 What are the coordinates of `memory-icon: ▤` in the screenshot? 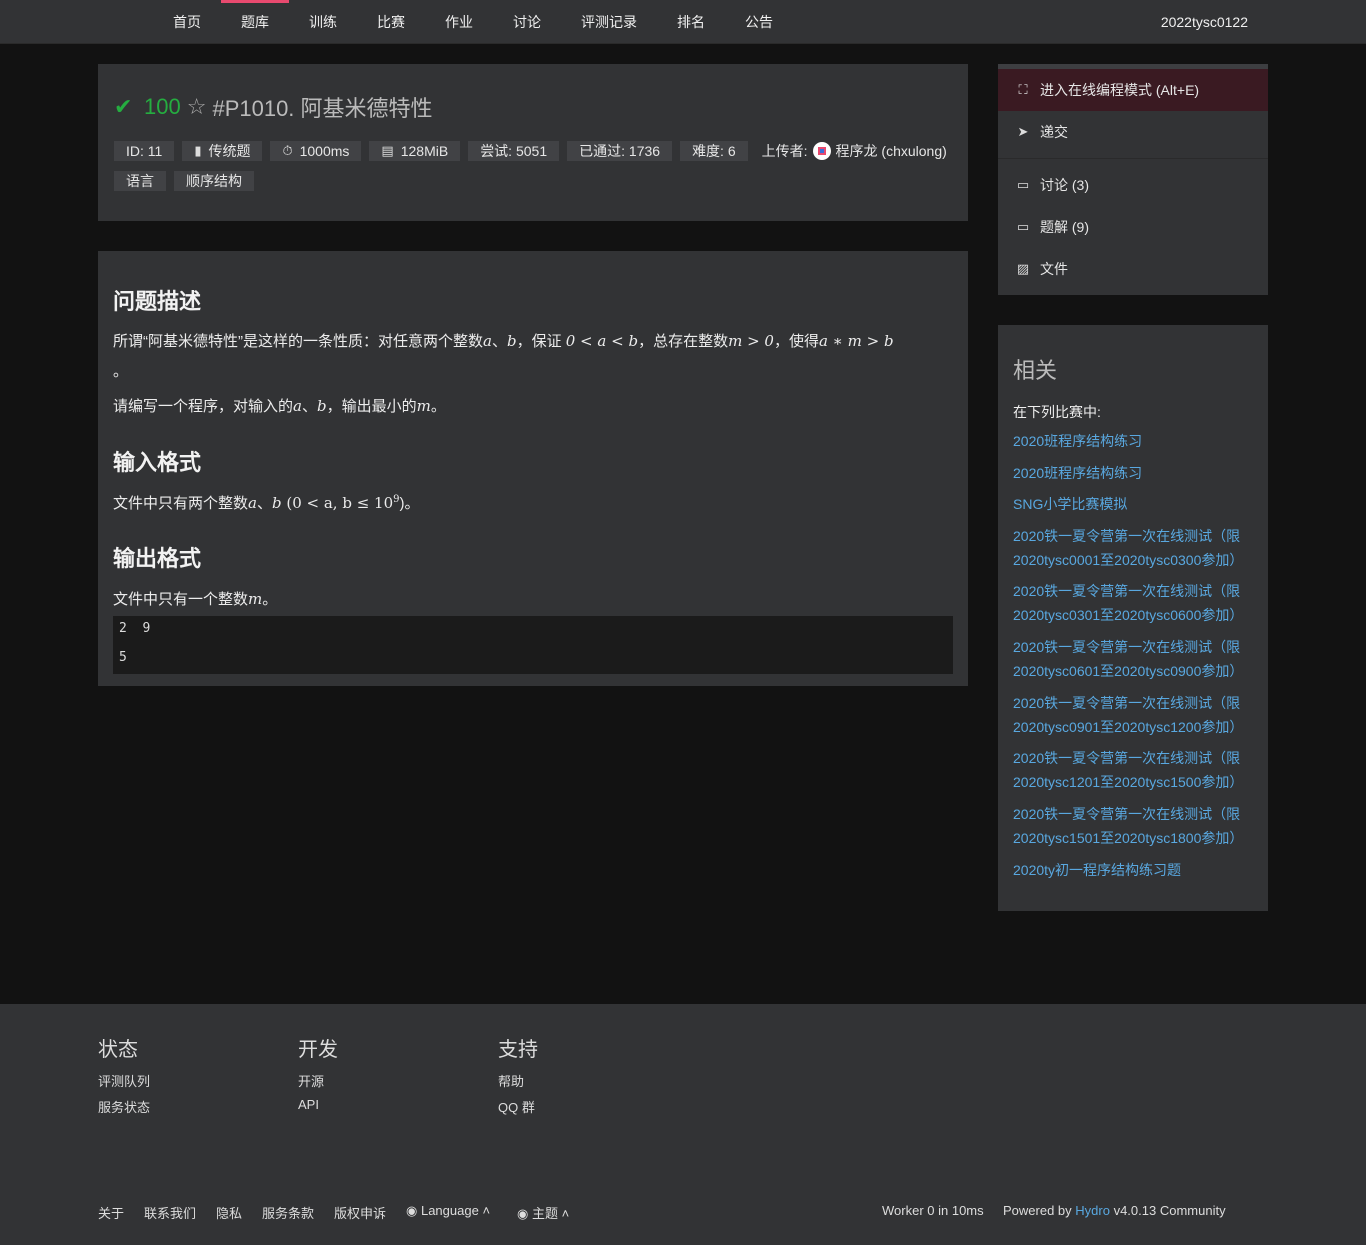 It's located at (387, 150).